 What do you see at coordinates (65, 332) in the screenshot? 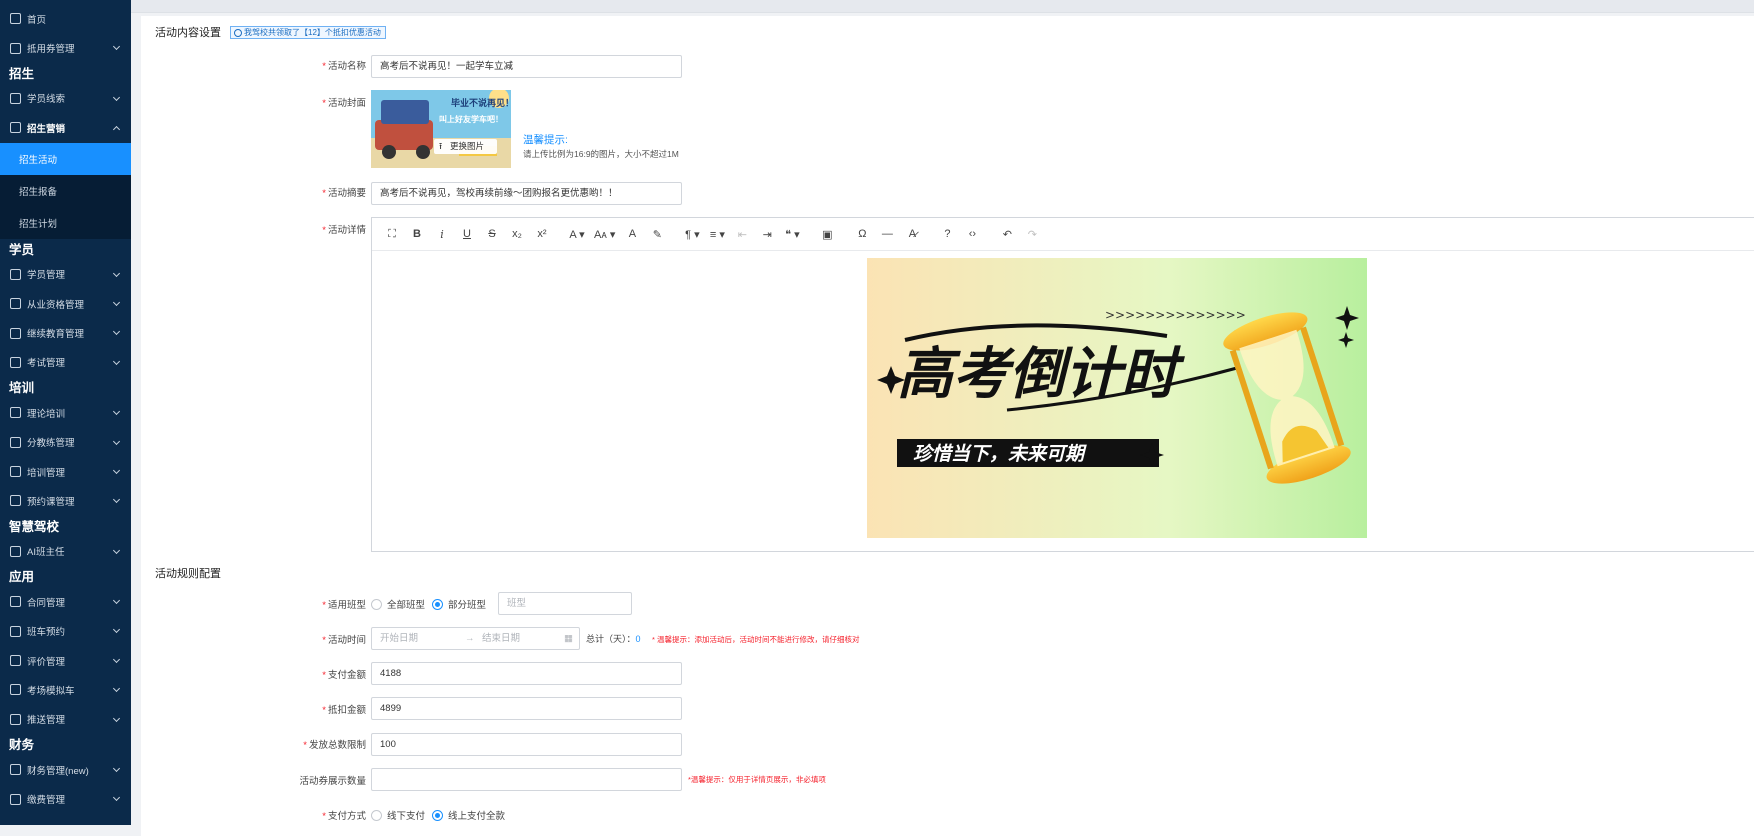
I see `sidebar-item-continuing-edu: 继续教育管理` at bounding box center [65, 332].